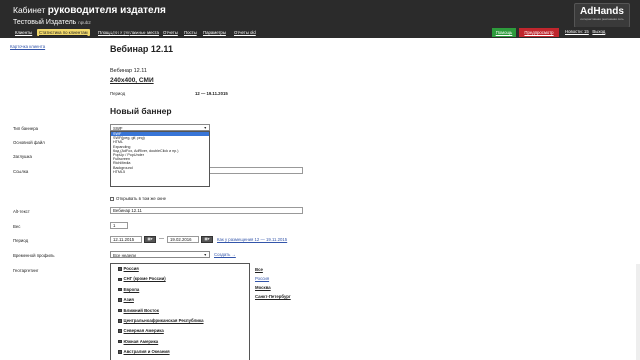  What do you see at coordinates (21, 171) in the screenshot?
I see `link-label: Ссылка` at bounding box center [21, 171].